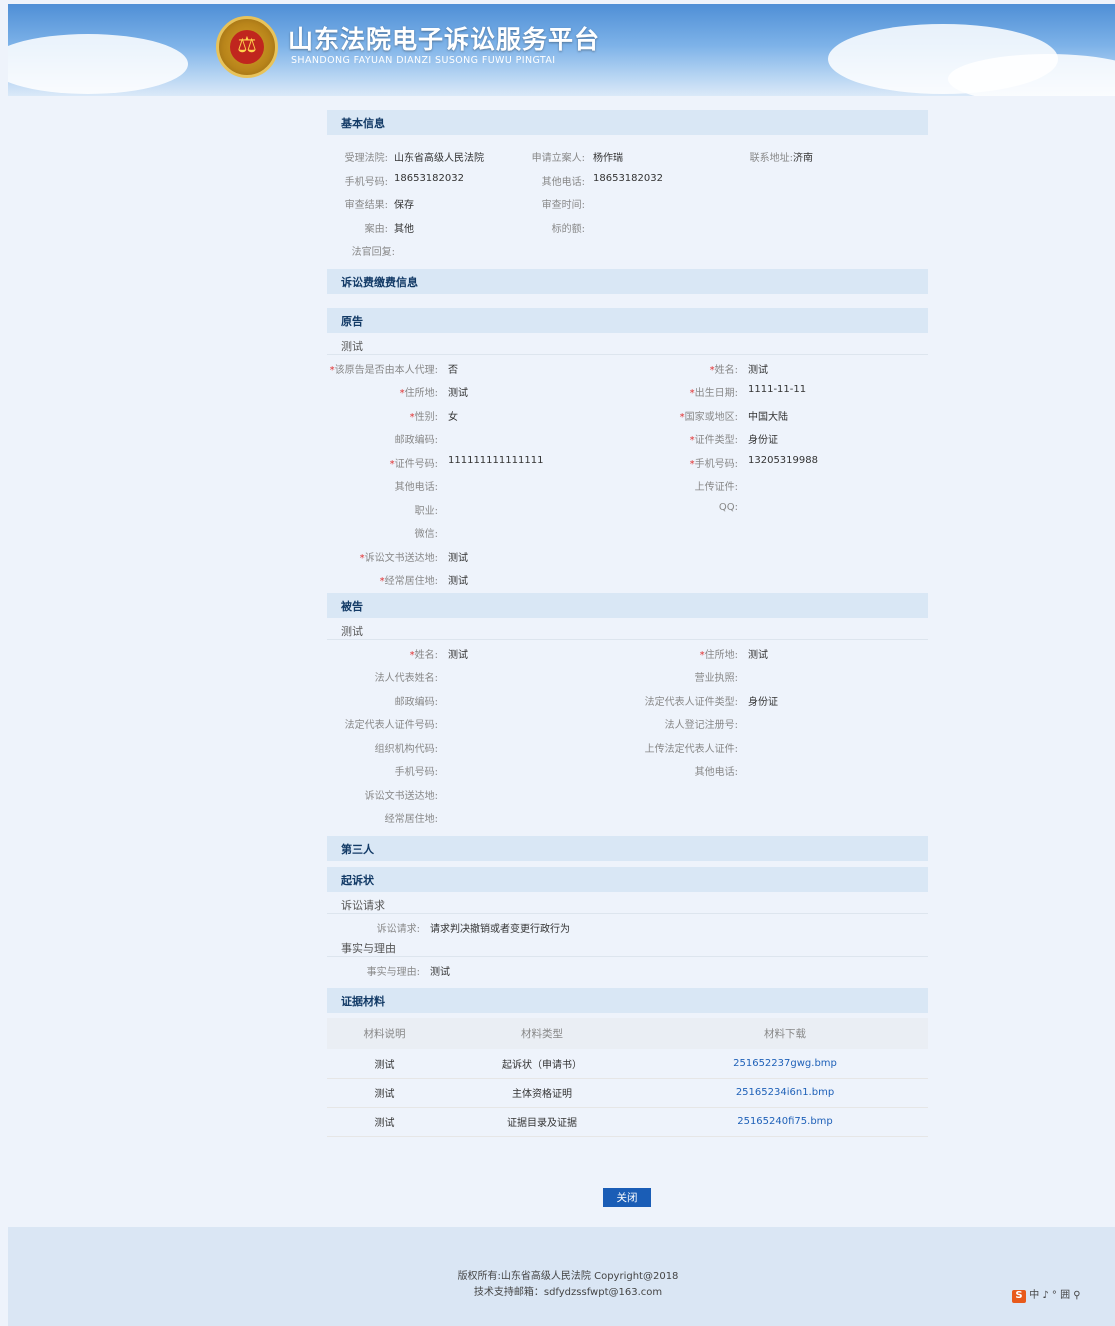 This screenshot has width=1115, height=1326. Describe the element at coordinates (398, 558) in the screenshot. I see `delivery-label: *诉讼文书送达地:` at that location.